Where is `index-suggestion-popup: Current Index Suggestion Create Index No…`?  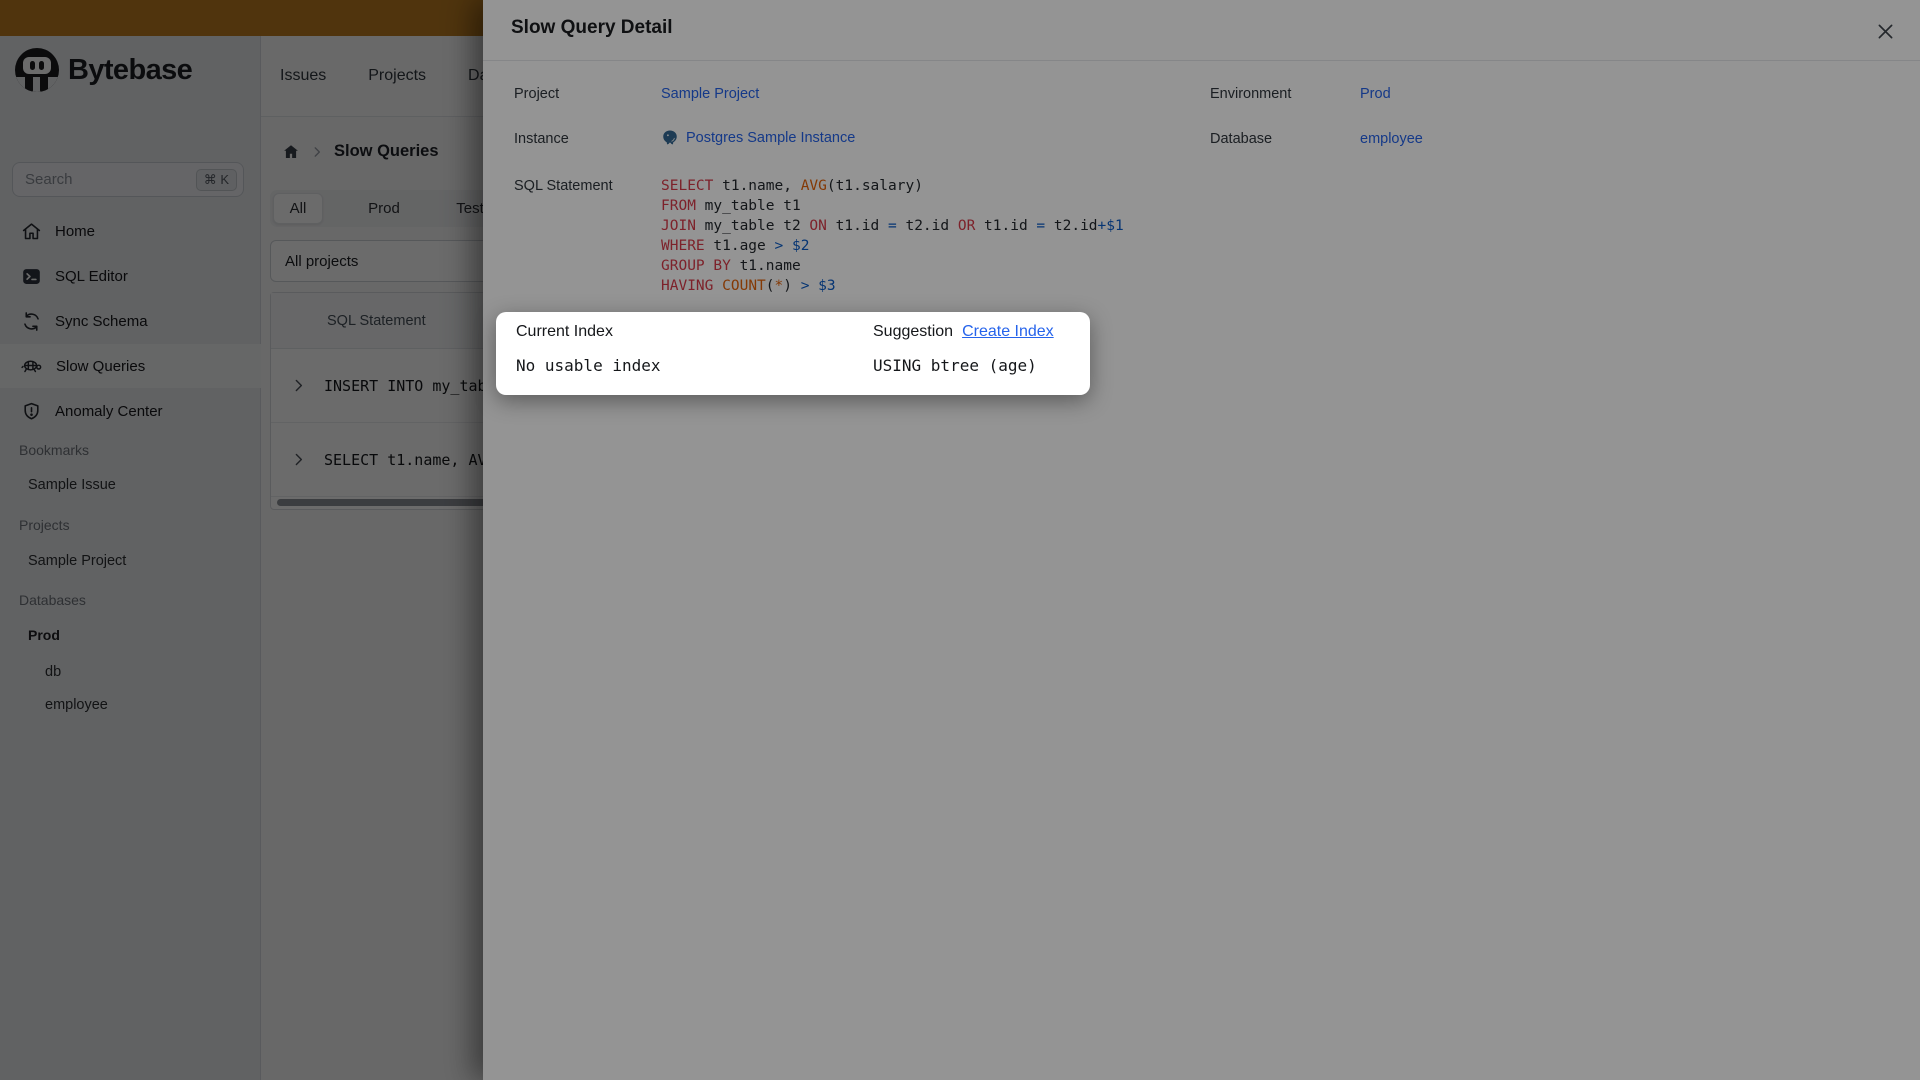
index-suggestion-popup: Current Index Suggestion Create Index No… is located at coordinates (793, 353).